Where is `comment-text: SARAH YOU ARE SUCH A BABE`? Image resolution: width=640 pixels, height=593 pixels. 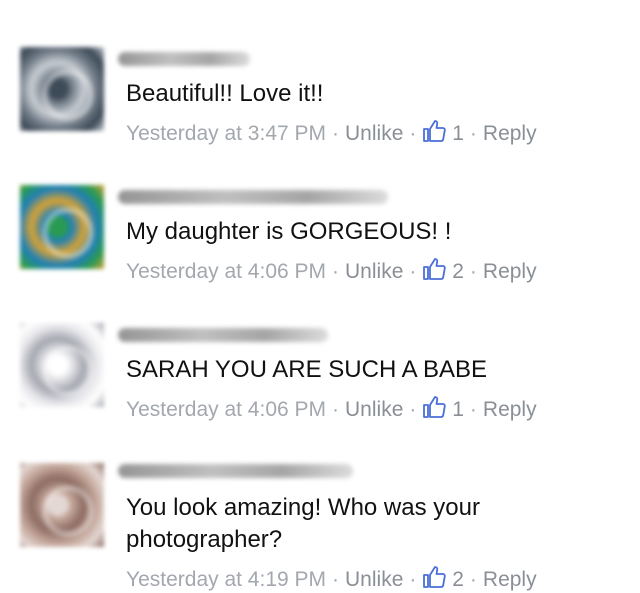 comment-text: SARAH YOU ARE SUCH A BABE is located at coordinates (307, 369).